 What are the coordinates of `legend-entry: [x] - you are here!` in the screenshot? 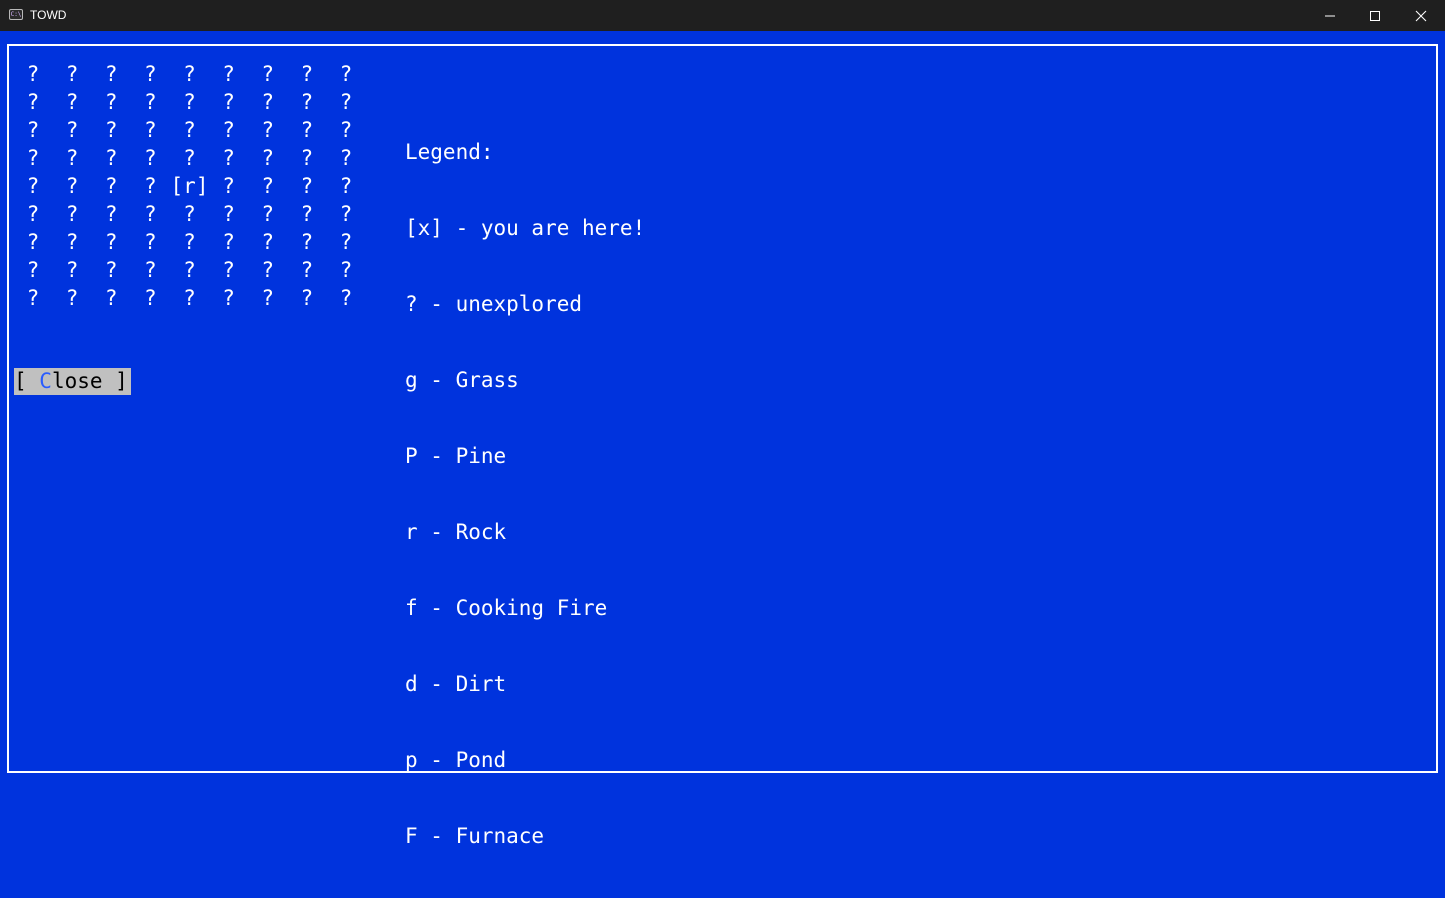 It's located at (525, 228).